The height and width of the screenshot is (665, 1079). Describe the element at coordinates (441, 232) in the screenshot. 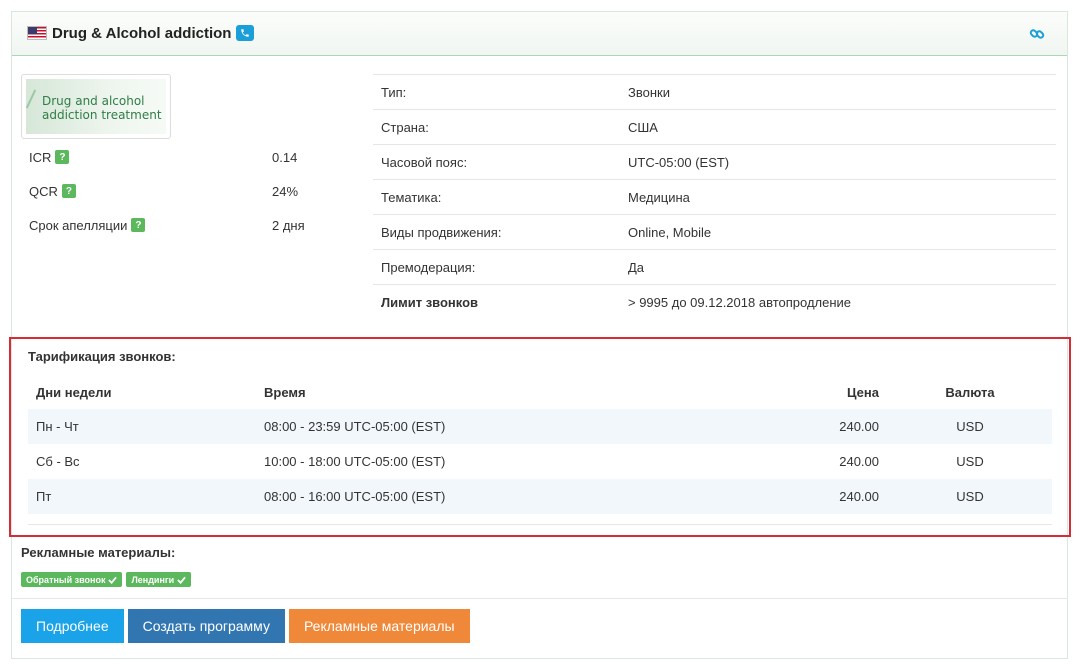

I see `info-label: Виды продвижения:` at that location.